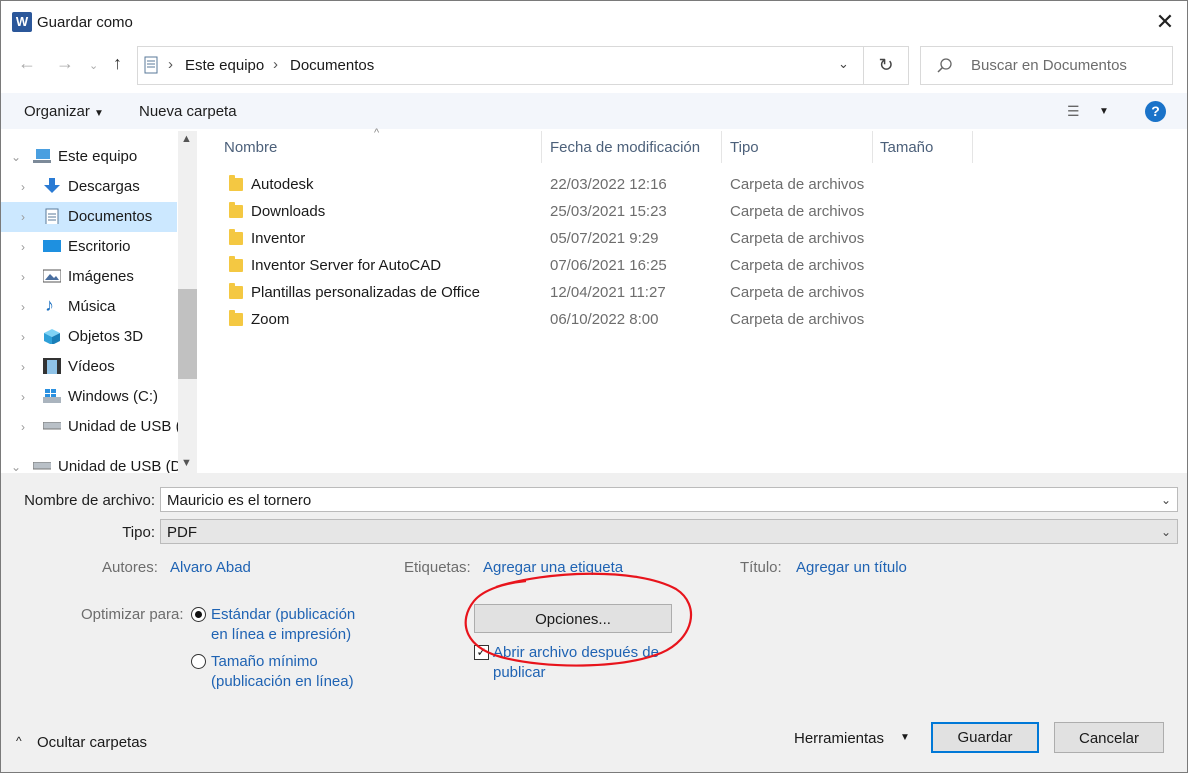  I want to click on view-dropdown-icon: ▼, so click(1104, 111).